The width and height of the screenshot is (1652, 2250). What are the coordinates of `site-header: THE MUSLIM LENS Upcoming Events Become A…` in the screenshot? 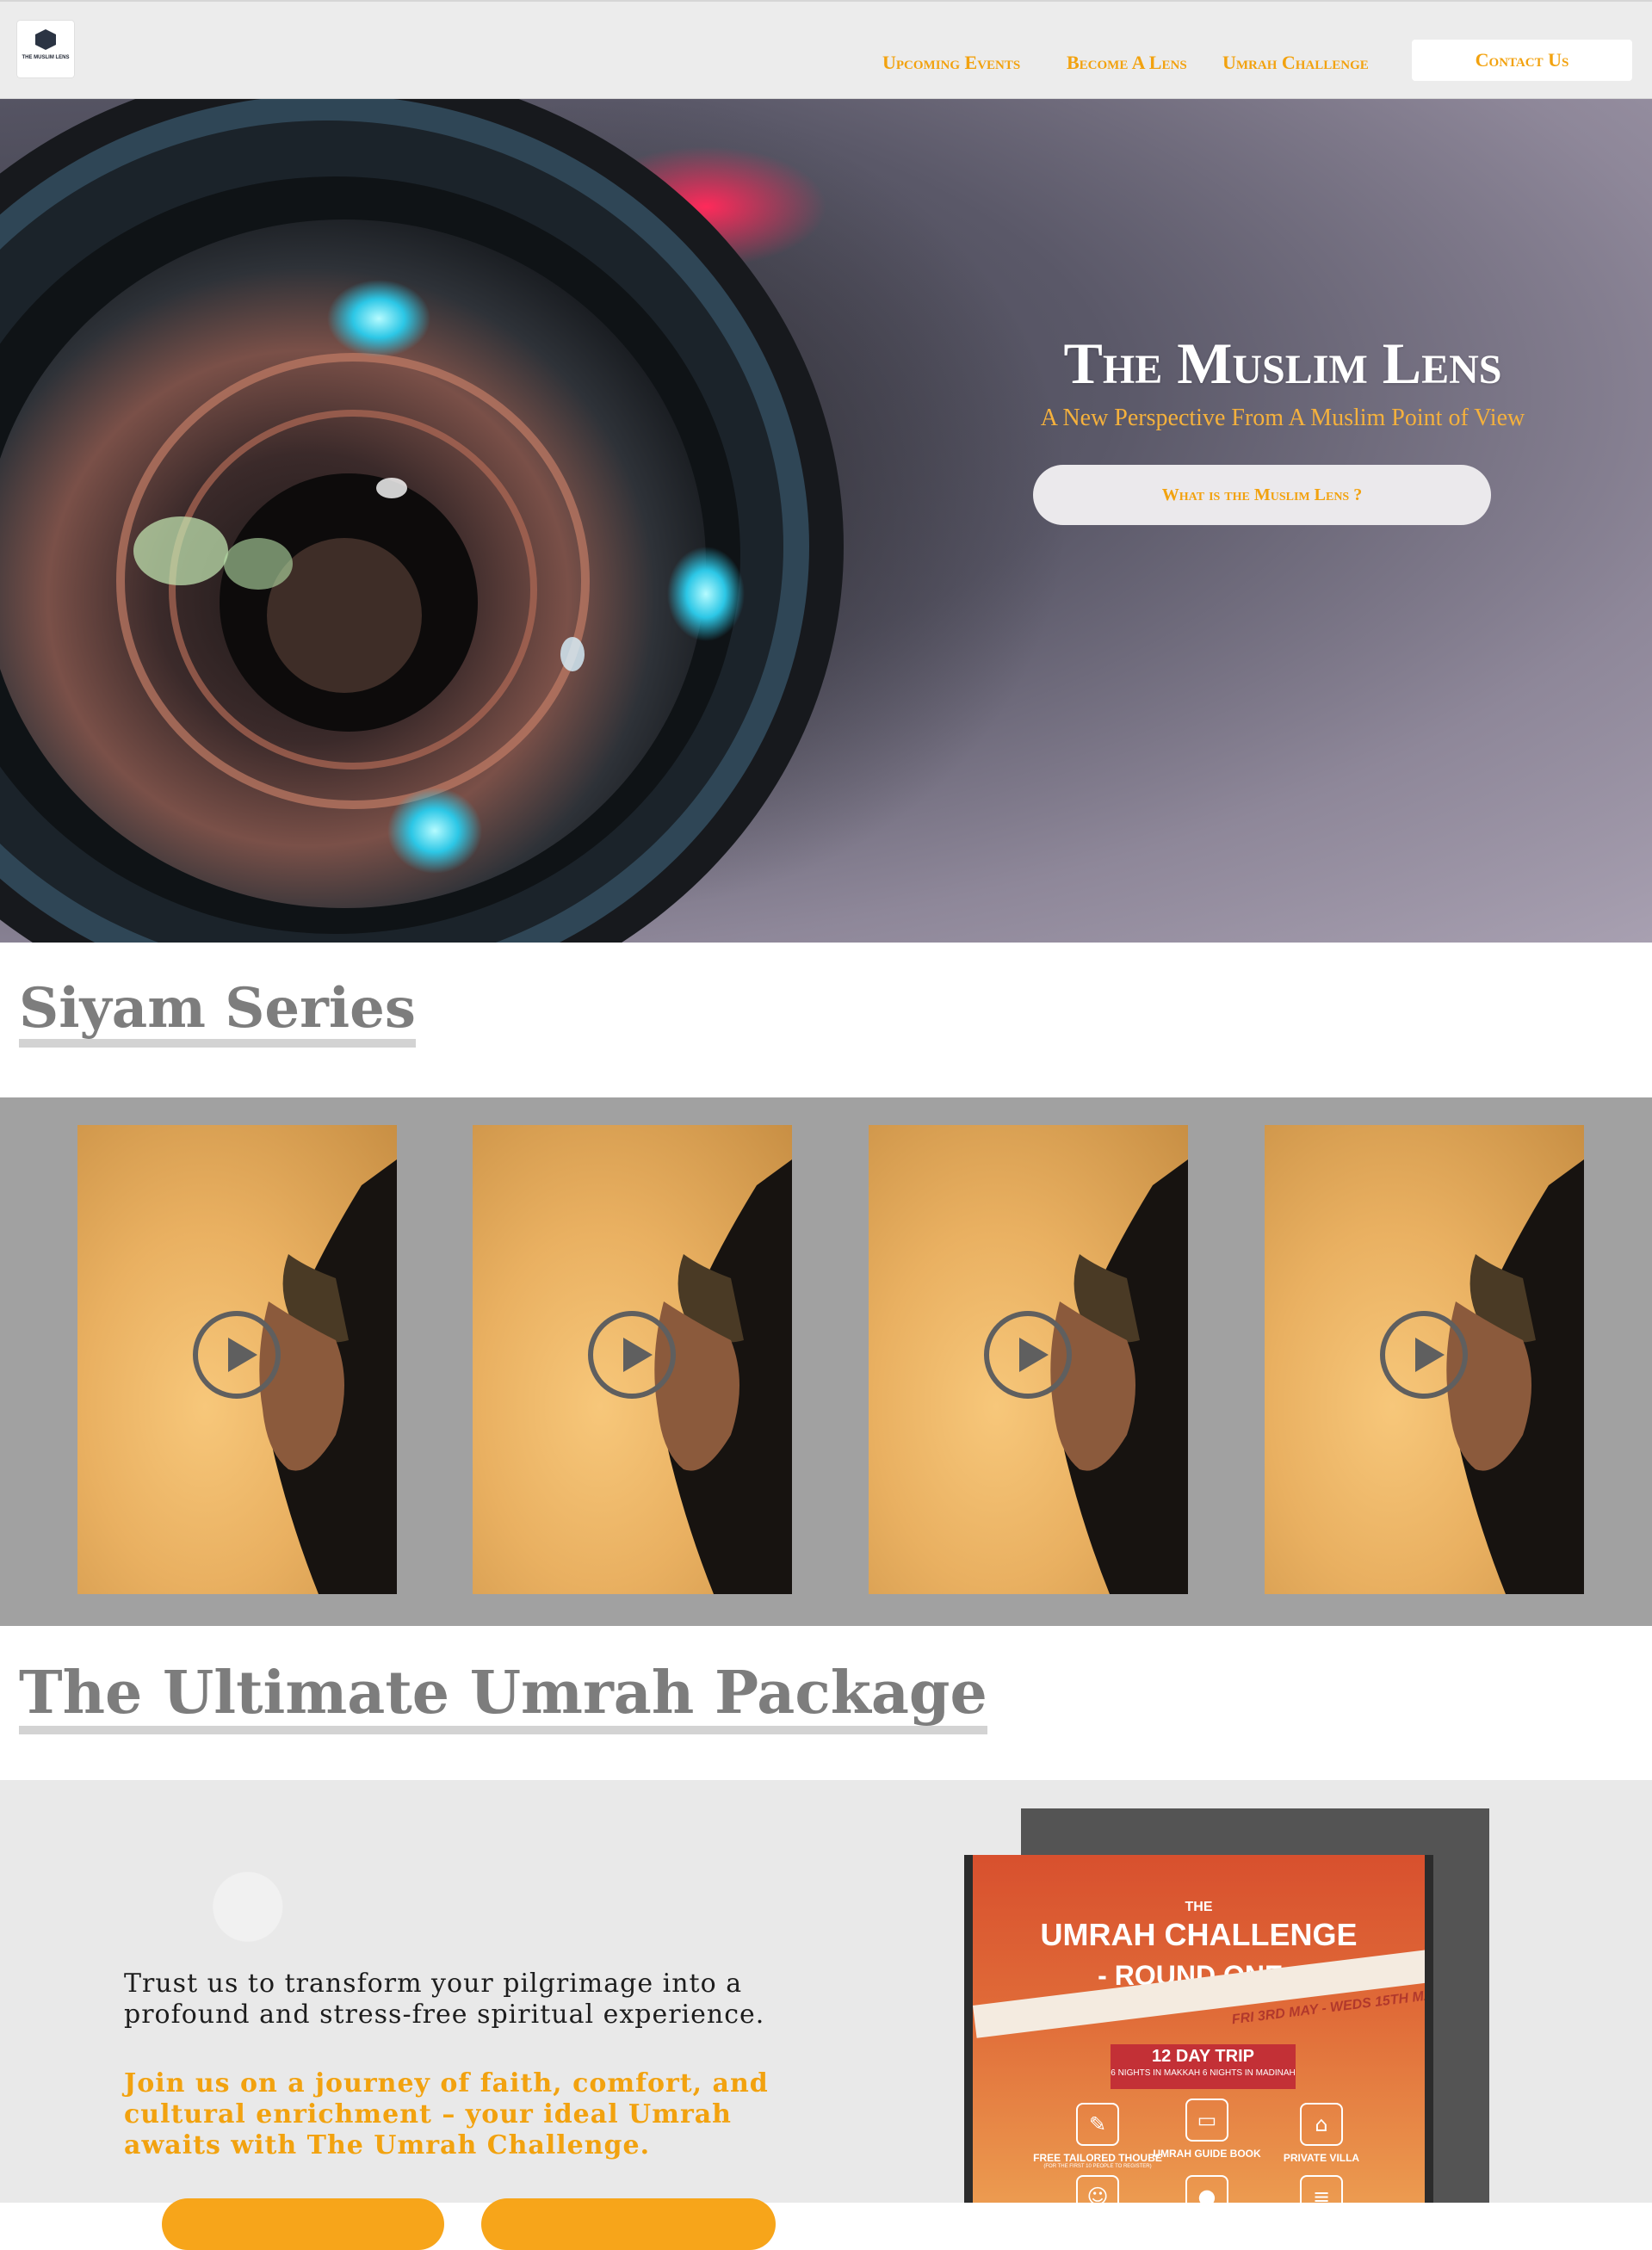 It's located at (826, 49).